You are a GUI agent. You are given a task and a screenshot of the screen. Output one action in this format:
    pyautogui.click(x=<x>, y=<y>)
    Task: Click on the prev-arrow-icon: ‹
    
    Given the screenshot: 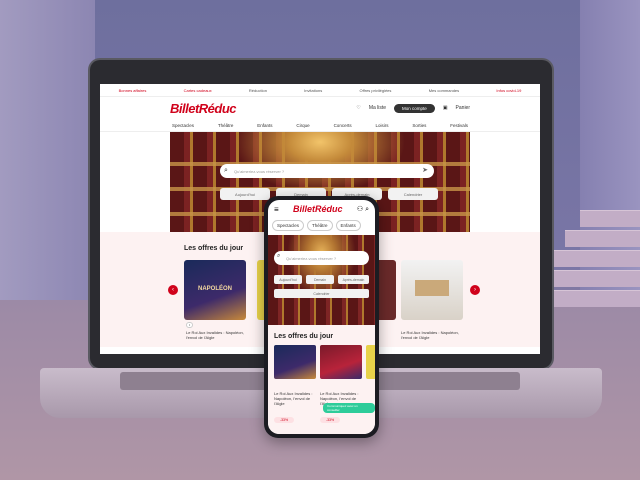 What is the action you would take?
    pyautogui.click(x=173, y=290)
    